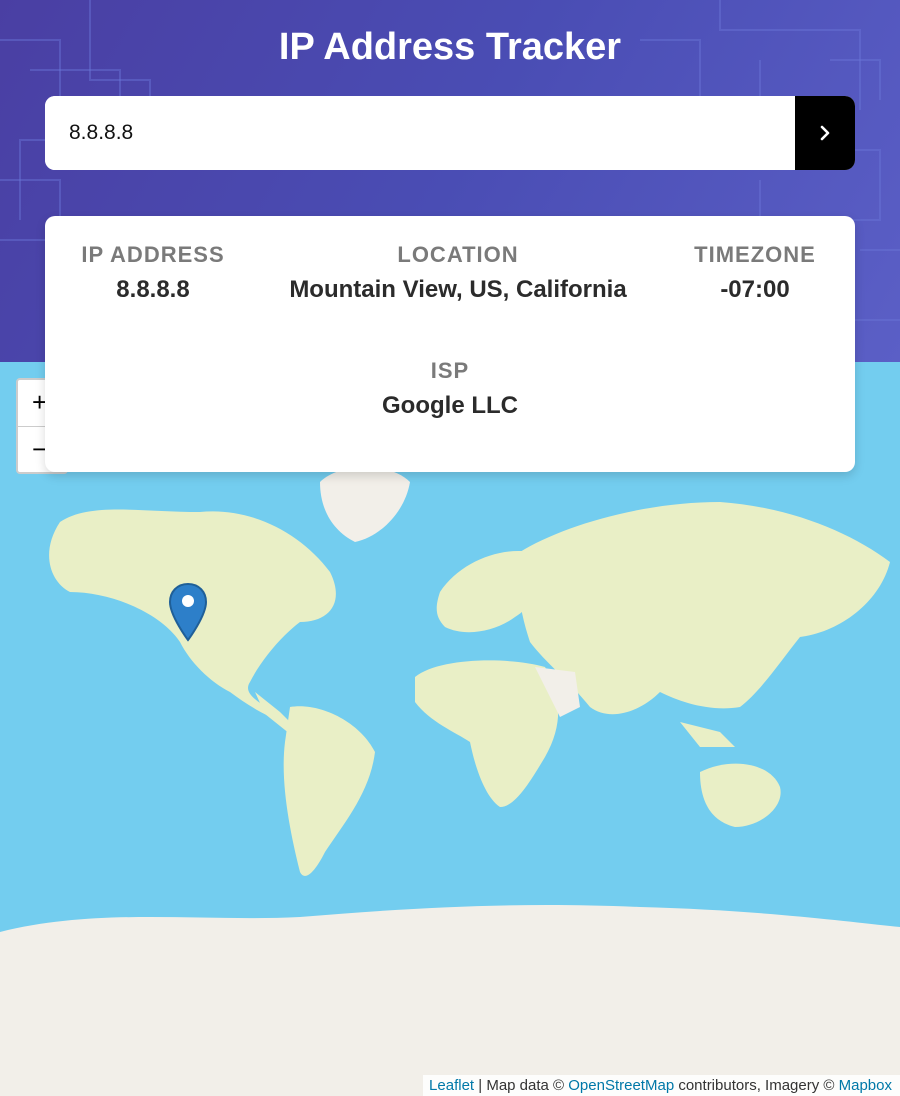  Describe the element at coordinates (458, 273) in the screenshot. I see `info-location: LOCATION Mountain View, US, California` at that location.